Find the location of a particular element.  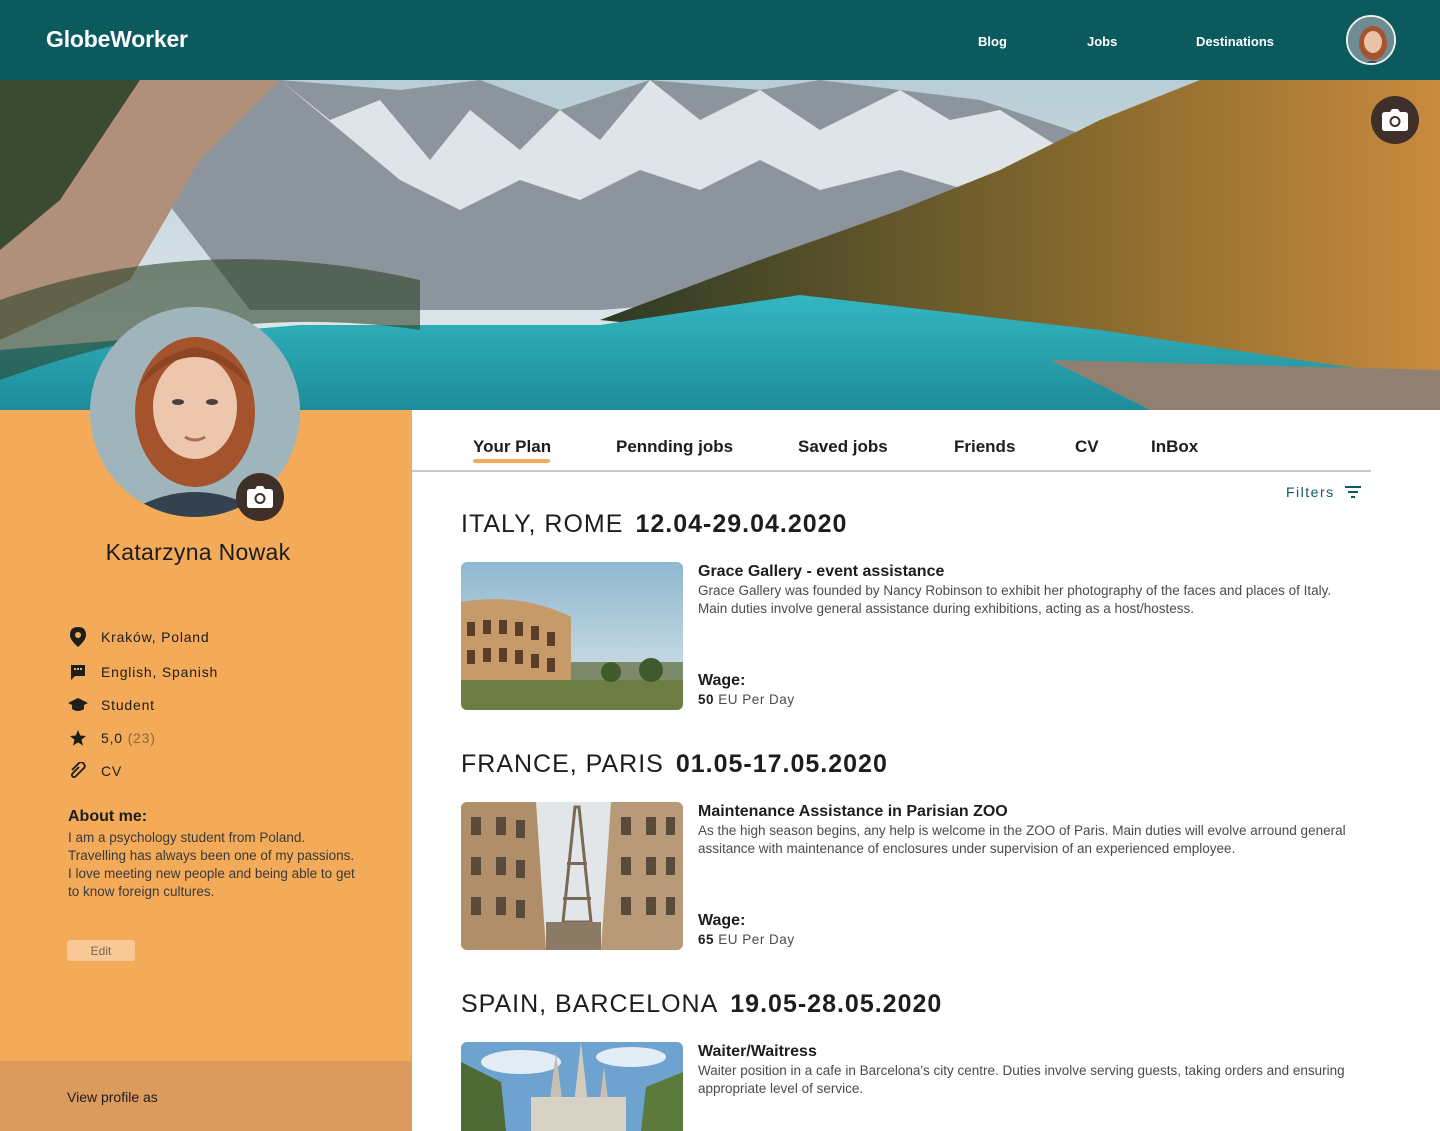

paperclip-icon is located at coordinates (78, 771).